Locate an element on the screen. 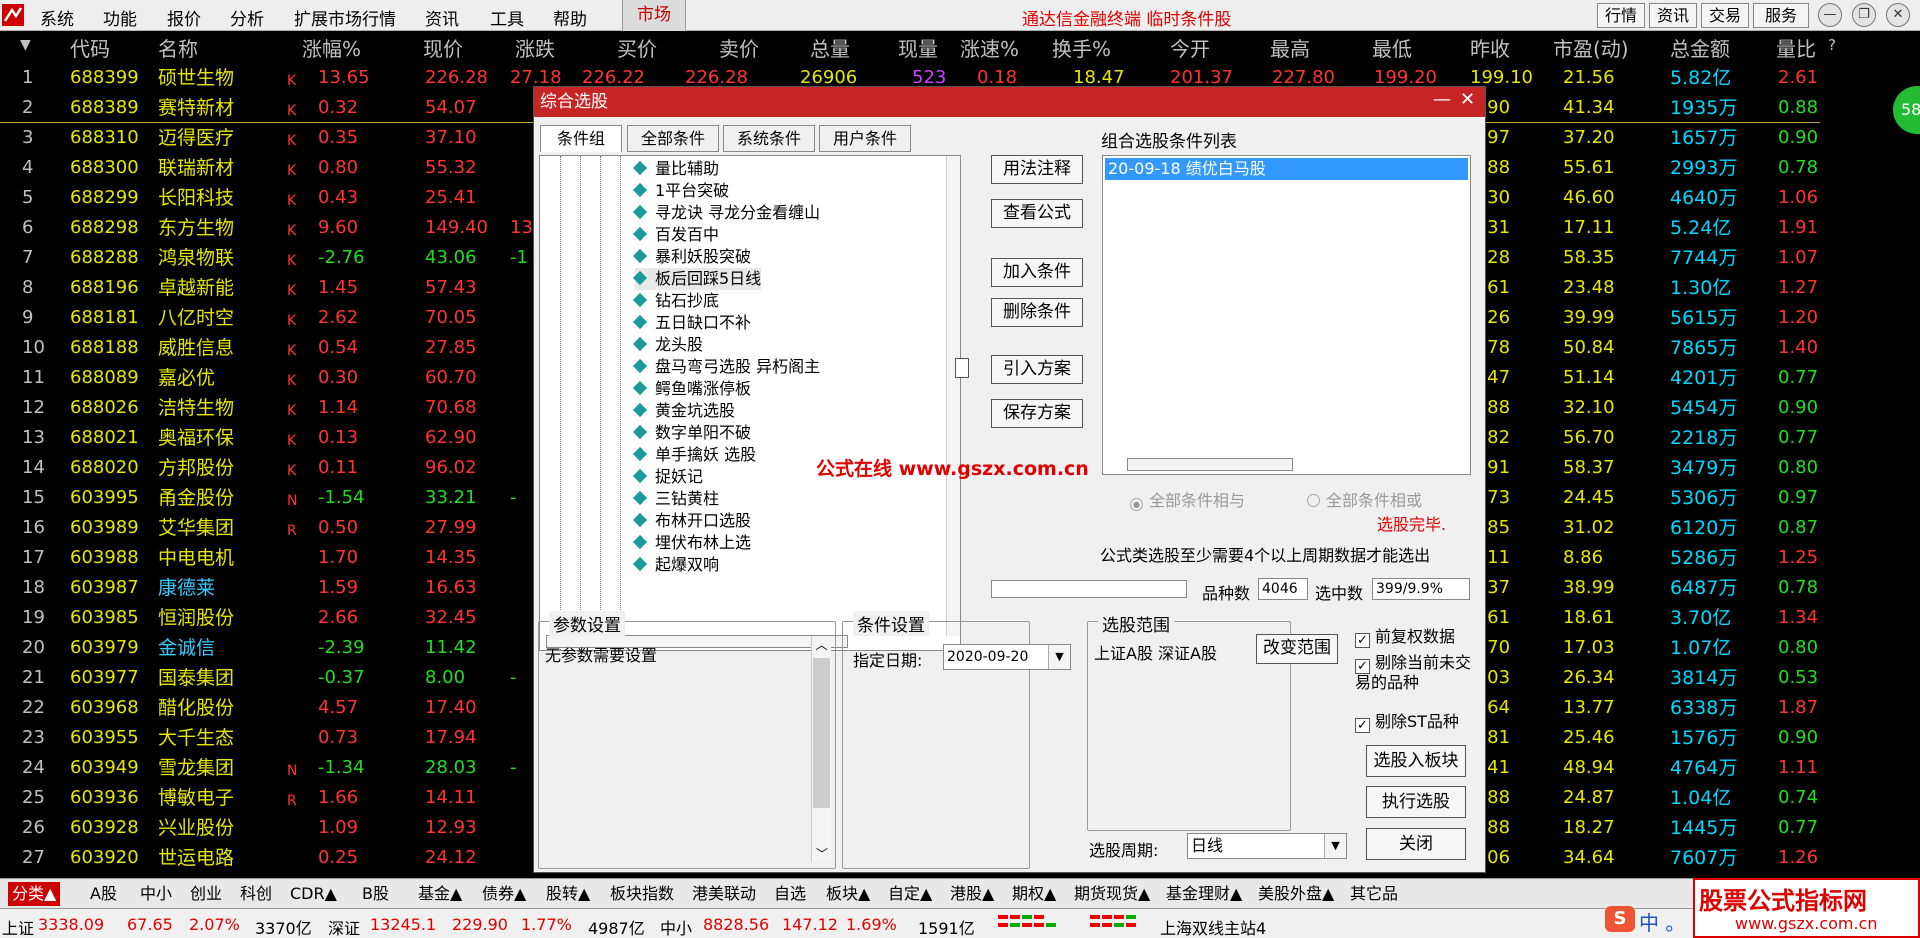 The image size is (1920, 938). tab-category-1: A股 is located at coordinates (103, 894).